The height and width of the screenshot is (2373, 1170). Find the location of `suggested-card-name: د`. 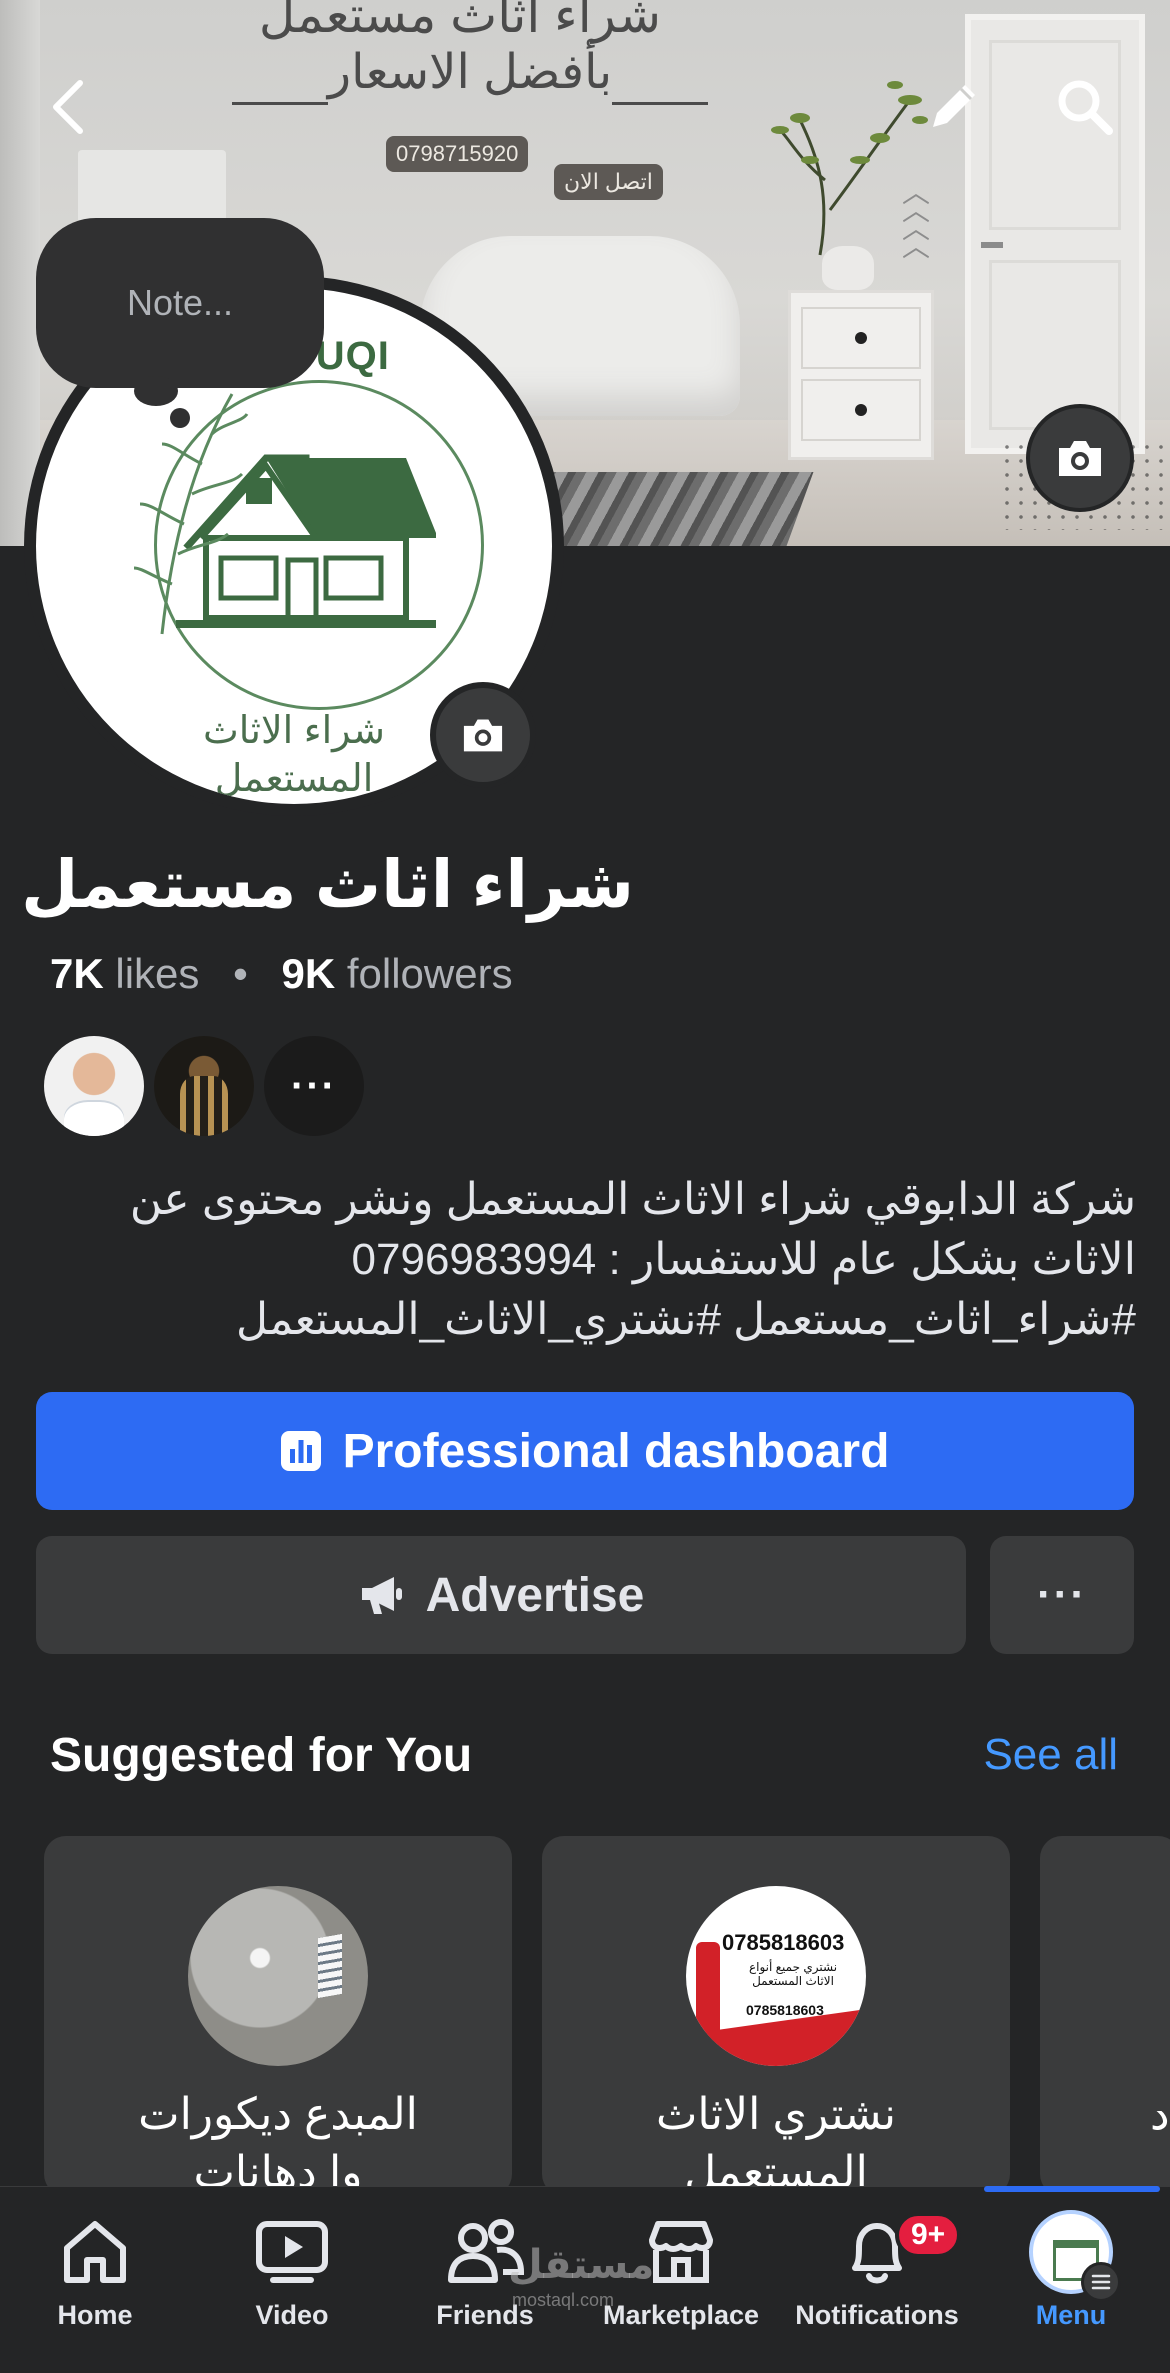

suggested-card-name: د is located at coordinates (1160, 2114).